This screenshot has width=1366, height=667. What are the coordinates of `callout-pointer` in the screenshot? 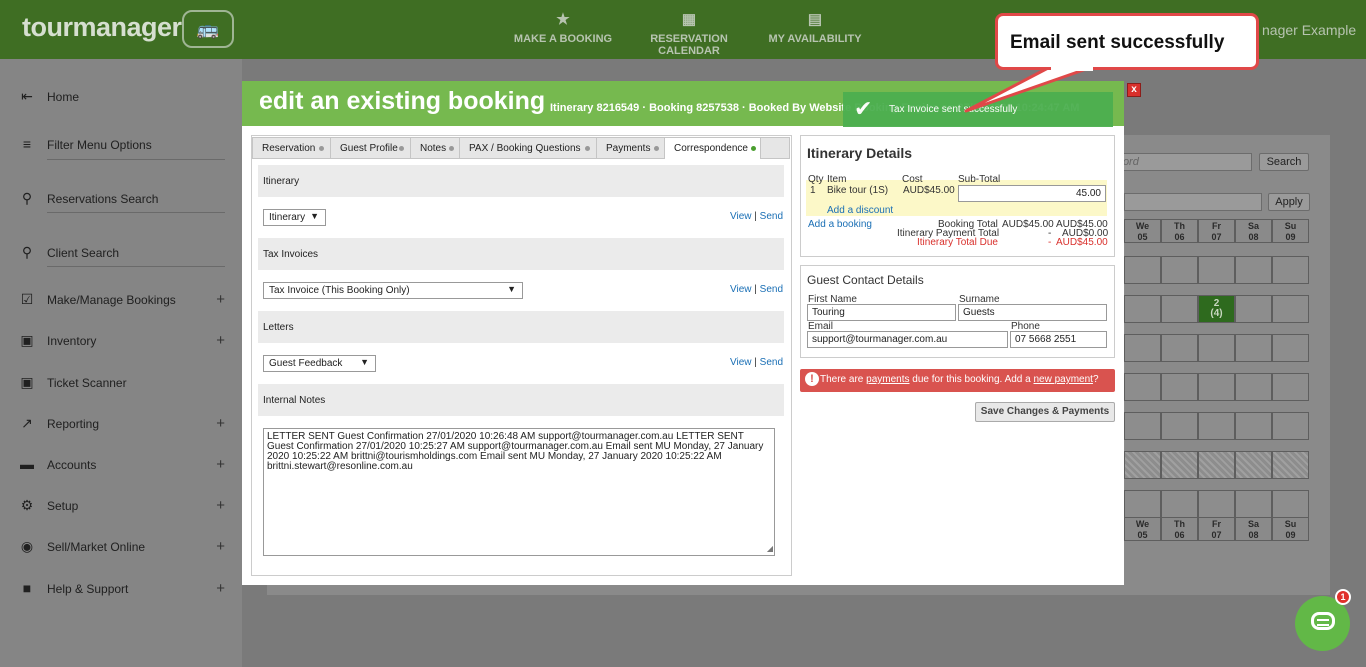 It's located at (1029, 89).